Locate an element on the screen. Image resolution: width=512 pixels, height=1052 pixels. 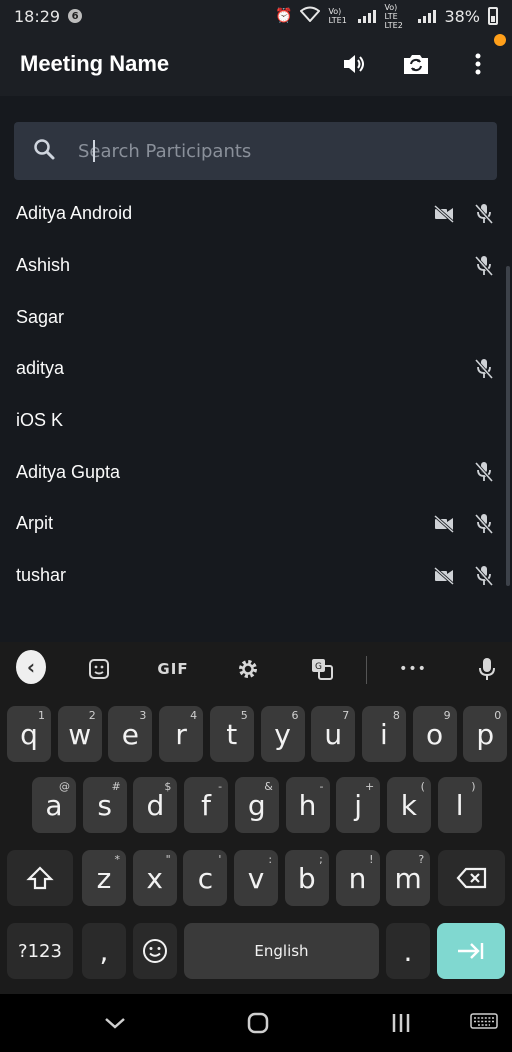
emoji-icon is located at coordinates (155, 951).